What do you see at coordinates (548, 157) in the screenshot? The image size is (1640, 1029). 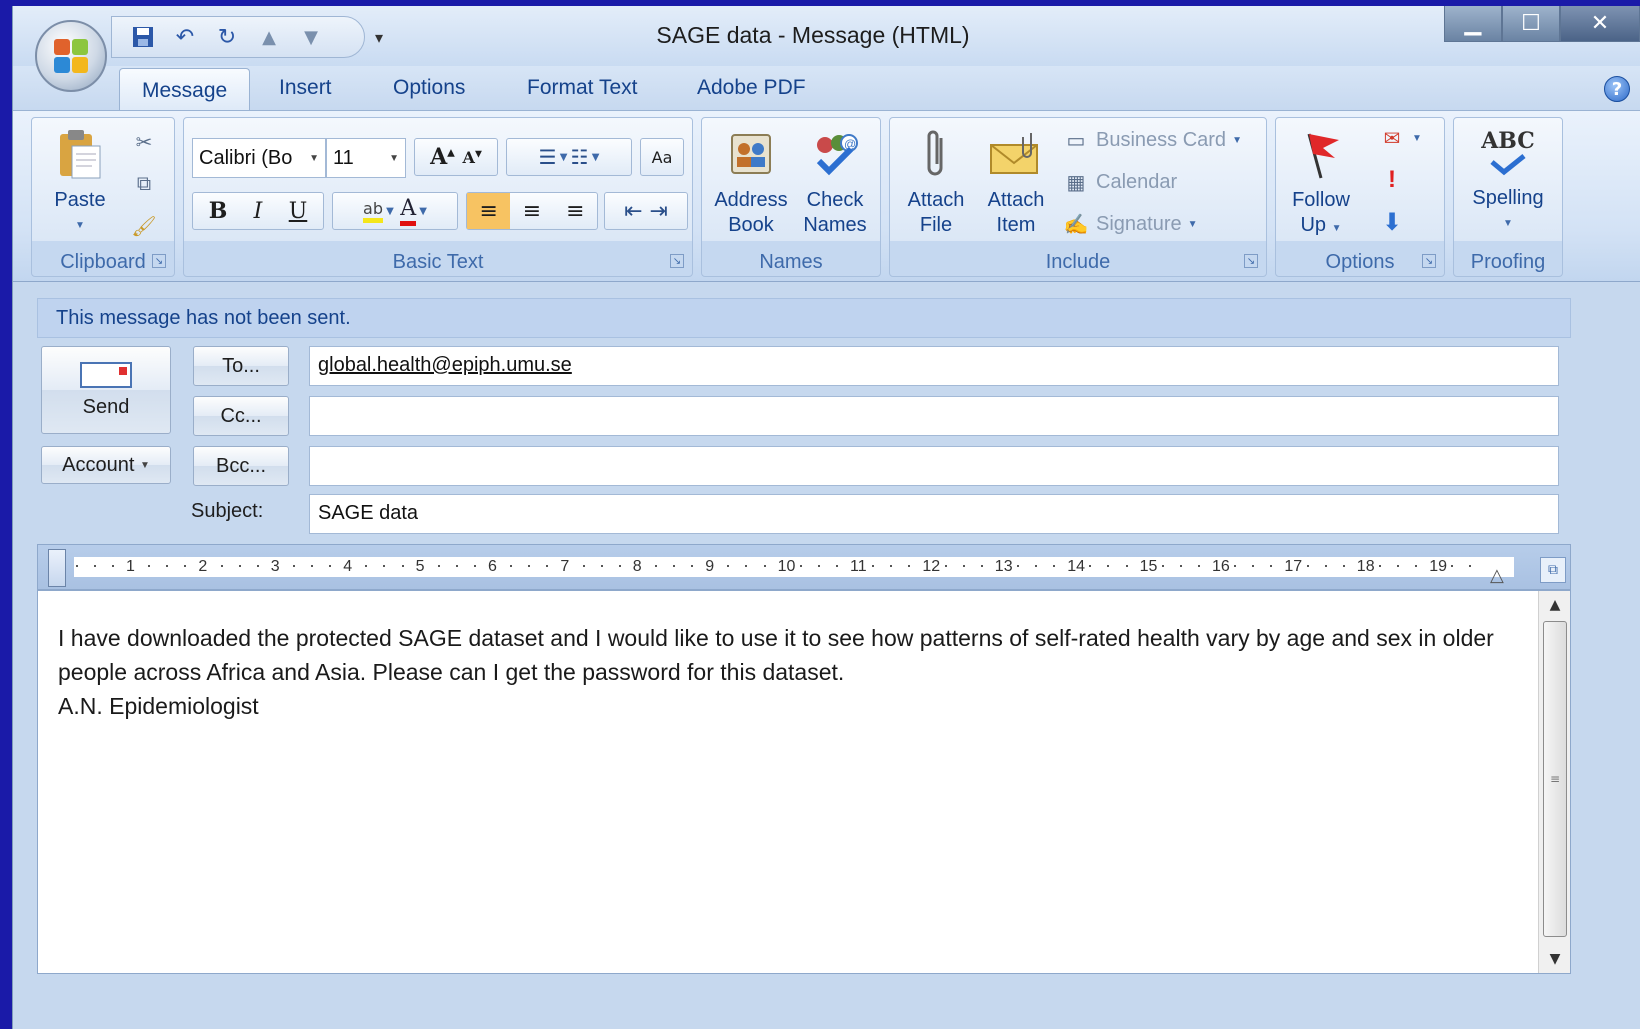 I see `bullets-icon: ☰` at bounding box center [548, 157].